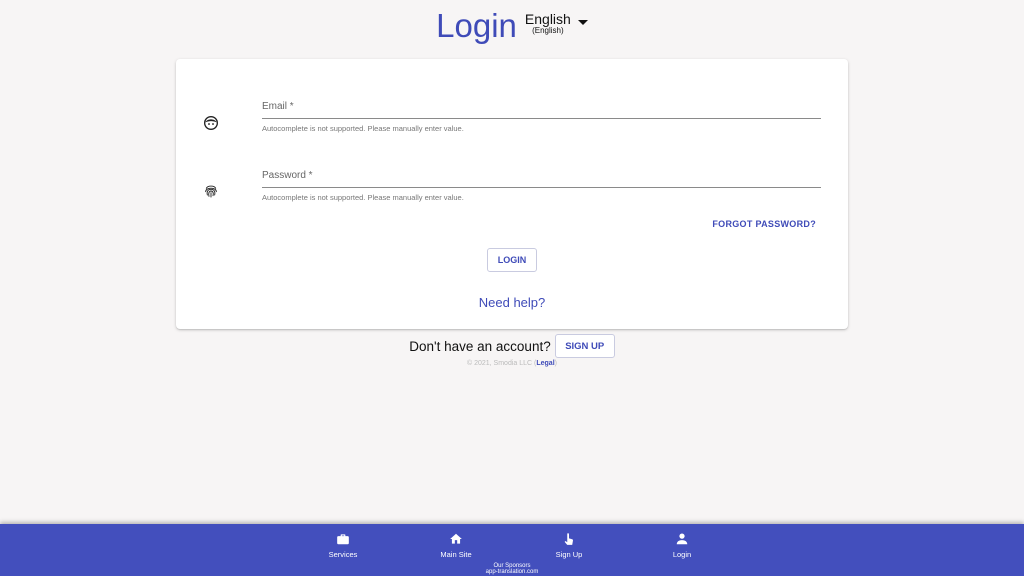 The image size is (1024, 576). I want to click on copyright-text: © 2021, Smodia LLC (, so click(501, 363).